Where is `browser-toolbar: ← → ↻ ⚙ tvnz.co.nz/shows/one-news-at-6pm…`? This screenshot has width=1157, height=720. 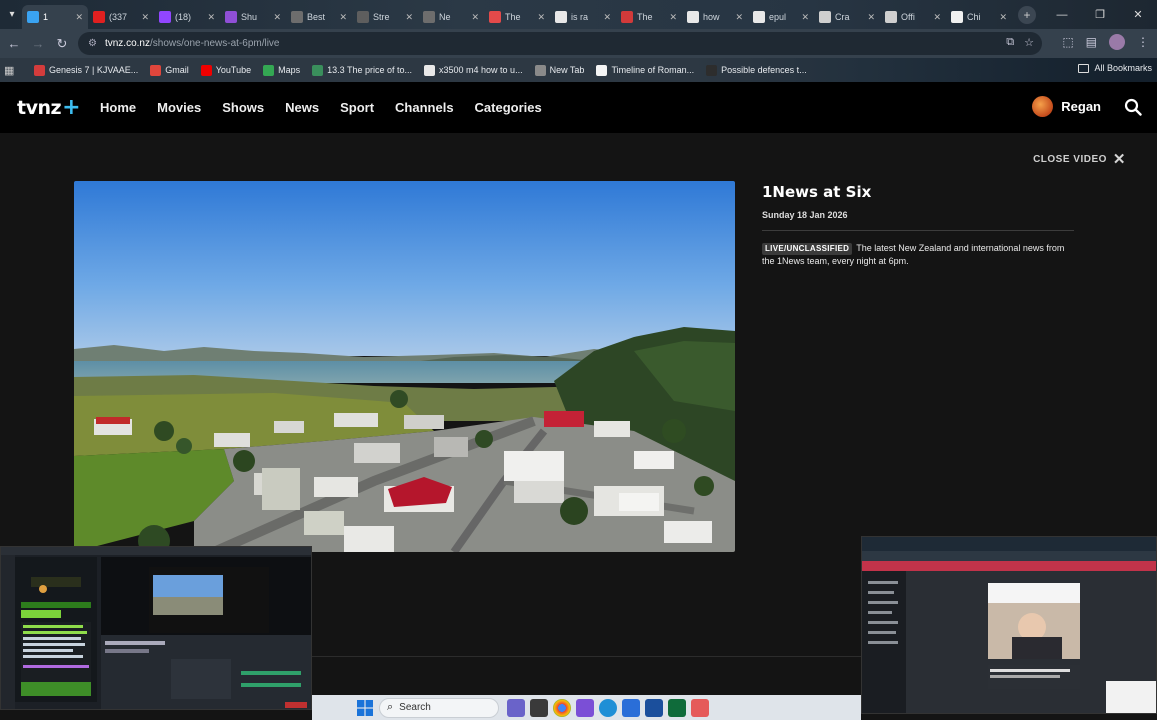 browser-toolbar: ← → ↻ ⚙ tvnz.co.nz/shows/one-news-at-6pm… is located at coordinates (578, 43).